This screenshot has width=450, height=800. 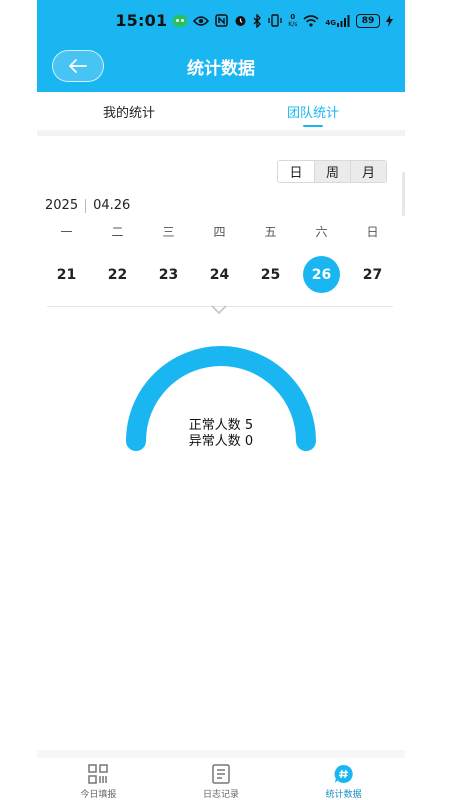 I want to click on bottom-nav: 今日填报 日志记录 统计数据, so click(x=221, y=779).